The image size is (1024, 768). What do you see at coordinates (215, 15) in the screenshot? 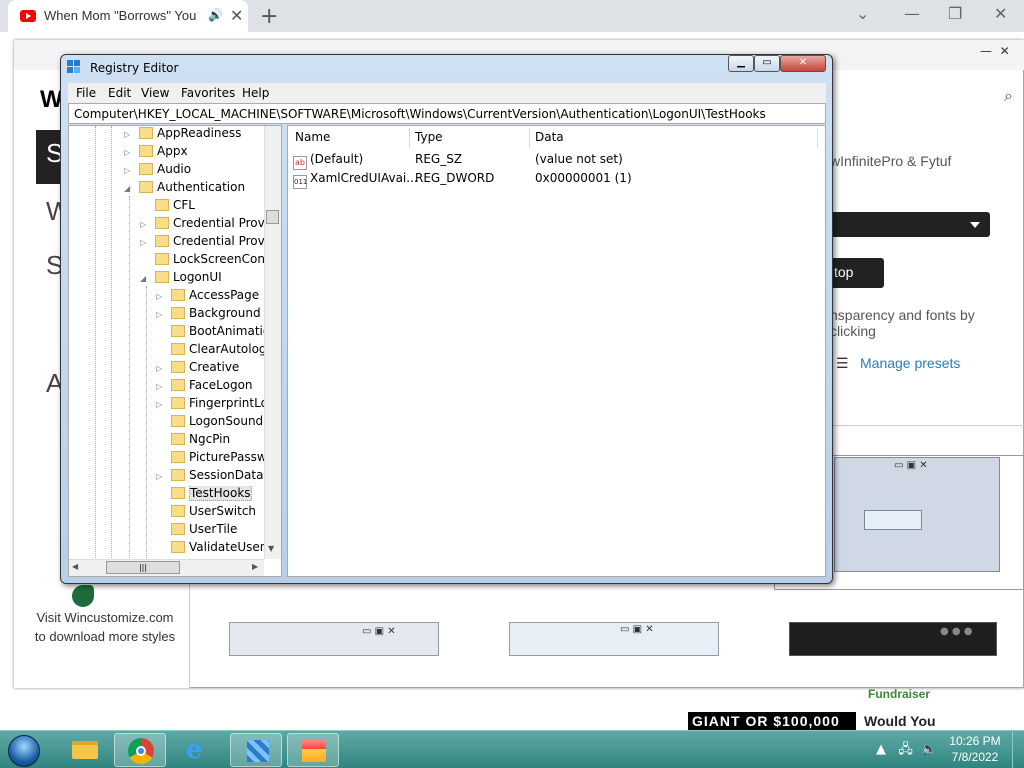
I see `speaker-icon: 🔊` at bounding box center [215, 15].